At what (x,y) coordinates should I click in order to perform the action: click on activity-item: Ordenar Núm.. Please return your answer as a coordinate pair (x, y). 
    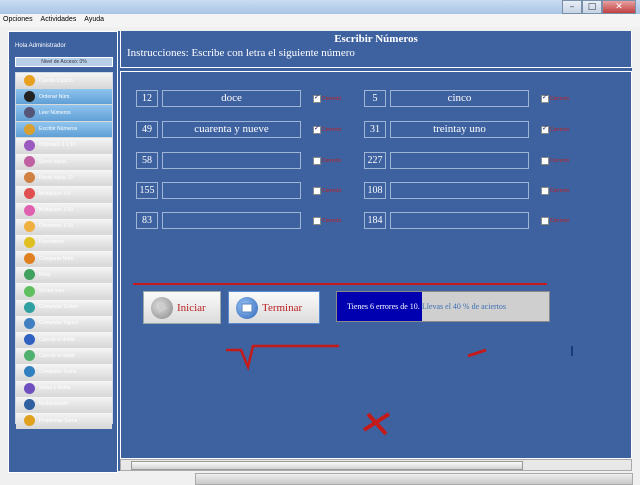
    Looking at the image, I should click on (64, 97).